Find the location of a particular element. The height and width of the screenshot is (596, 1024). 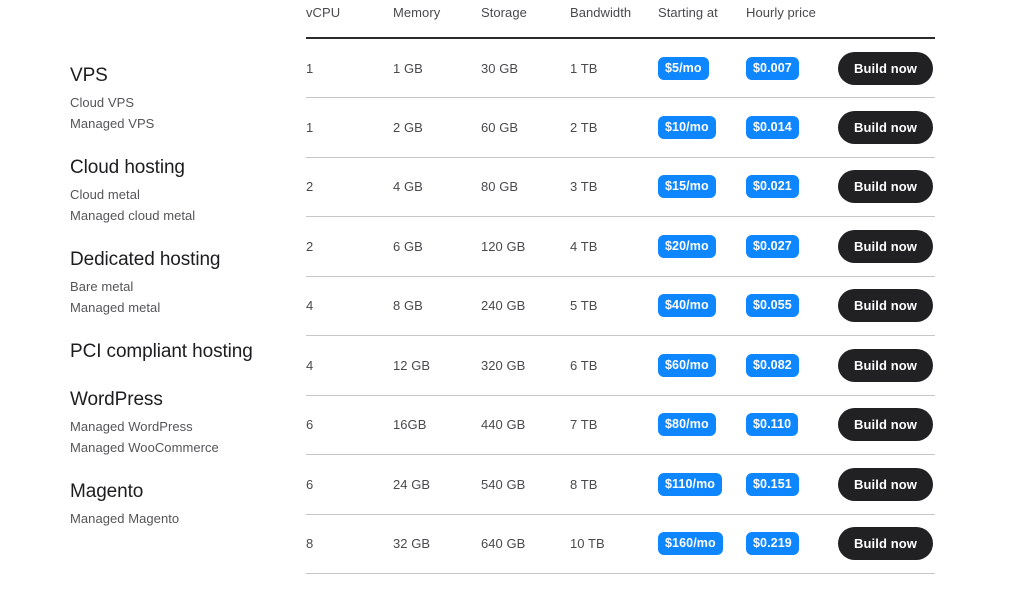

table-row: 4 12 GB 320 GB 6 TB $60/mo $0.082 Build now is located at coordinates (620, 366).